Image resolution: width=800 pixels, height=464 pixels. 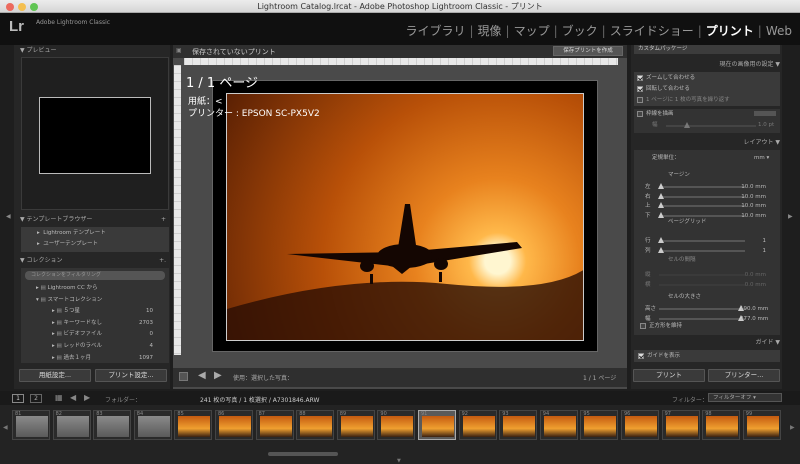 What do you see at coordinates (95, 275) in the screenshot?
I see `collections-filter-input: コレクションをフィルタリング` at bounding box center [95, 275].